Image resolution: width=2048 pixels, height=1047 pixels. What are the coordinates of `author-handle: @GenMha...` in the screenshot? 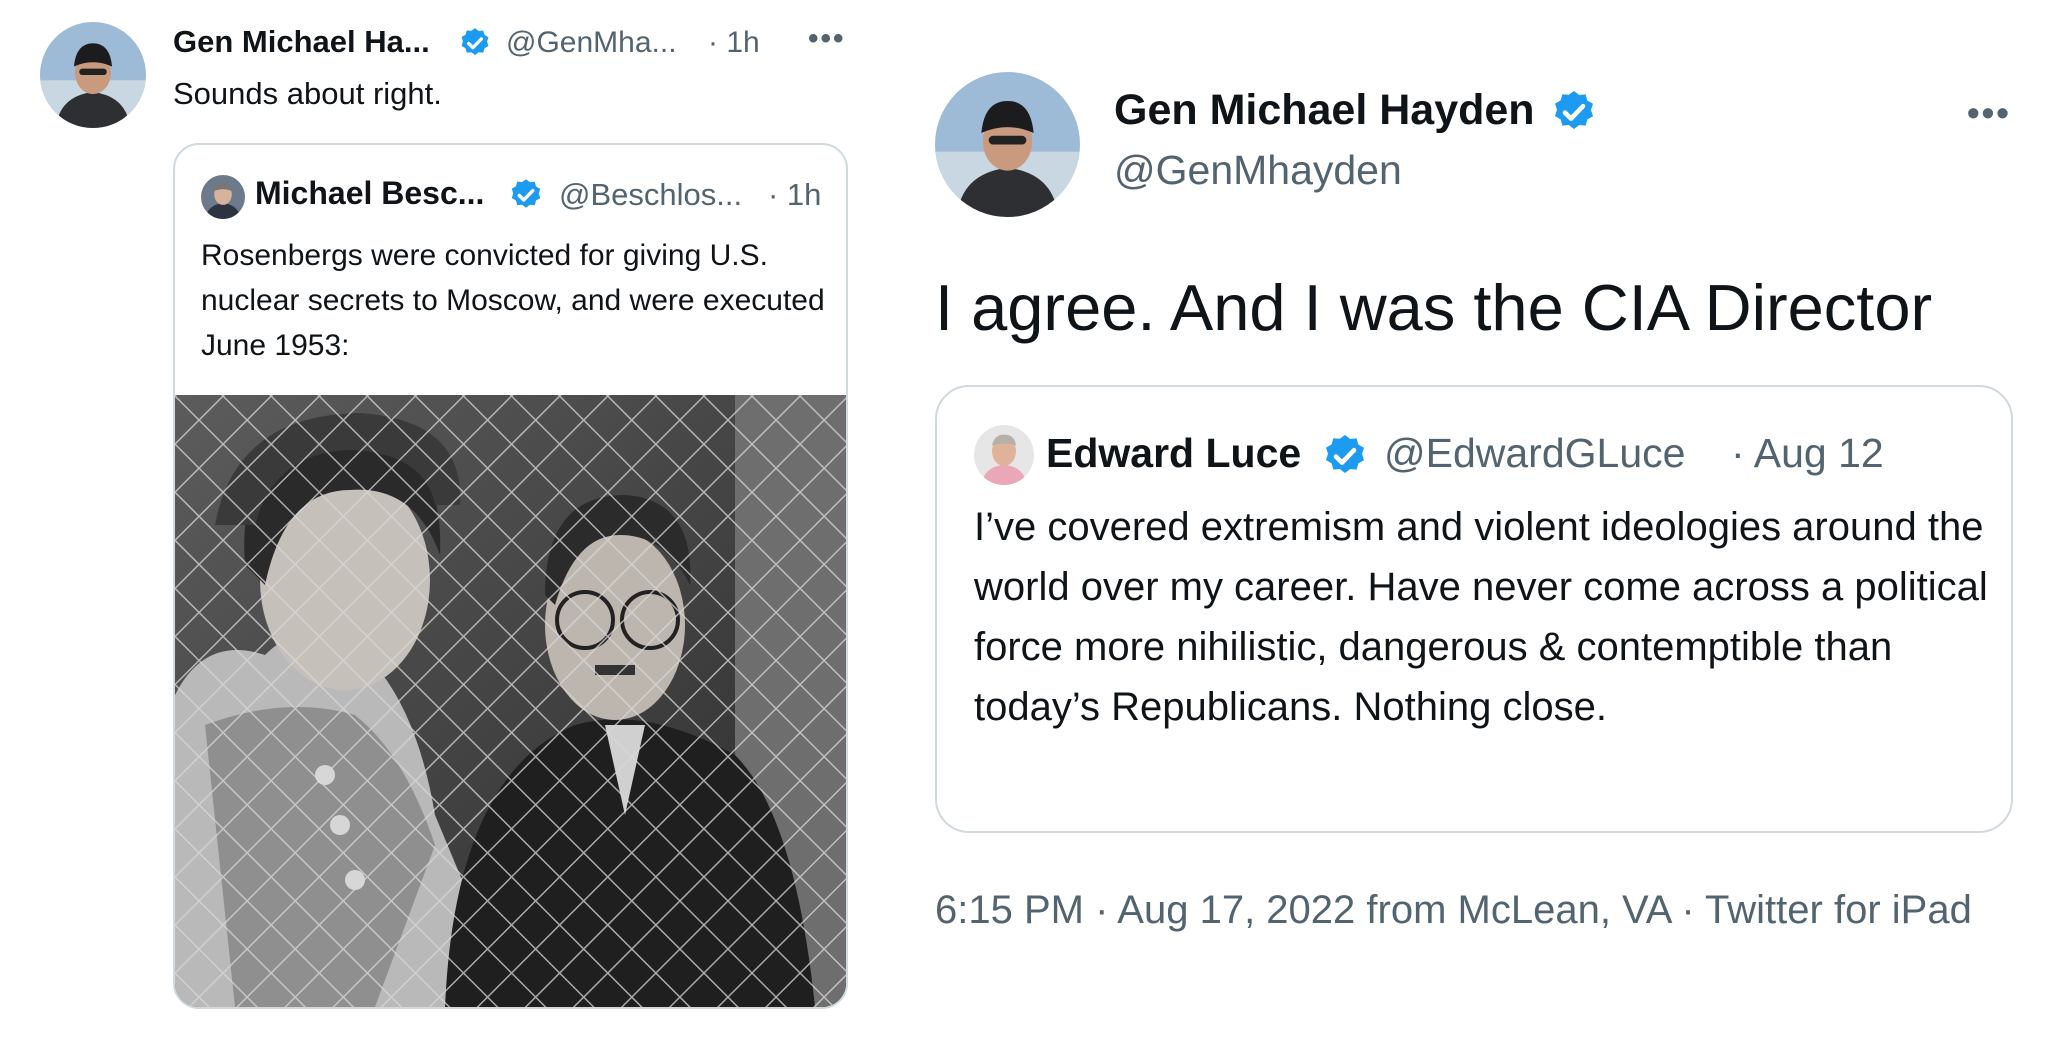 It's located at (591, 43).